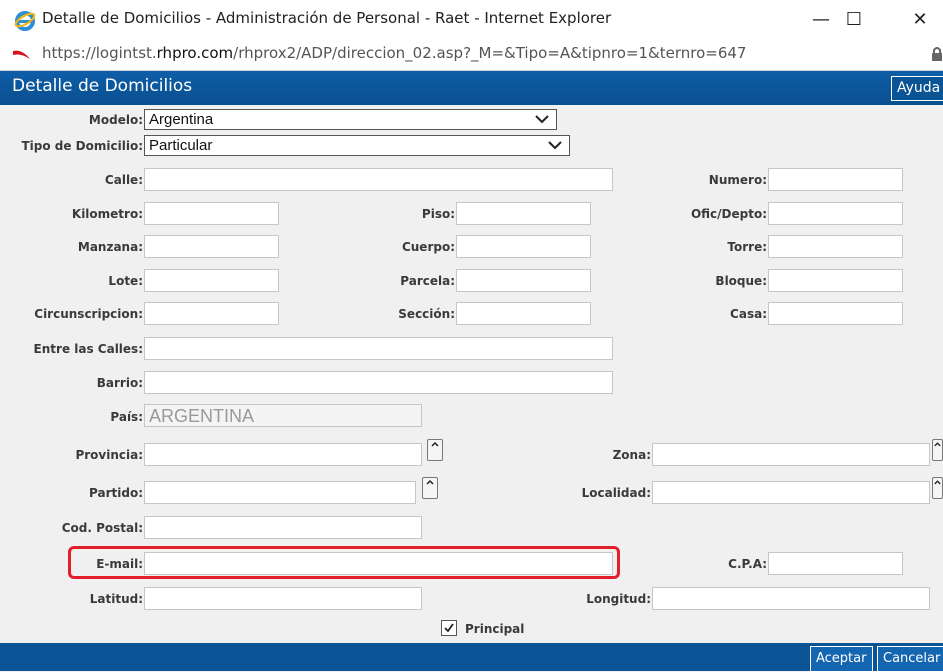 Image resolution: width=943 pixels, height=672 pixels. I want to click on page-footer, so click(471, 657).